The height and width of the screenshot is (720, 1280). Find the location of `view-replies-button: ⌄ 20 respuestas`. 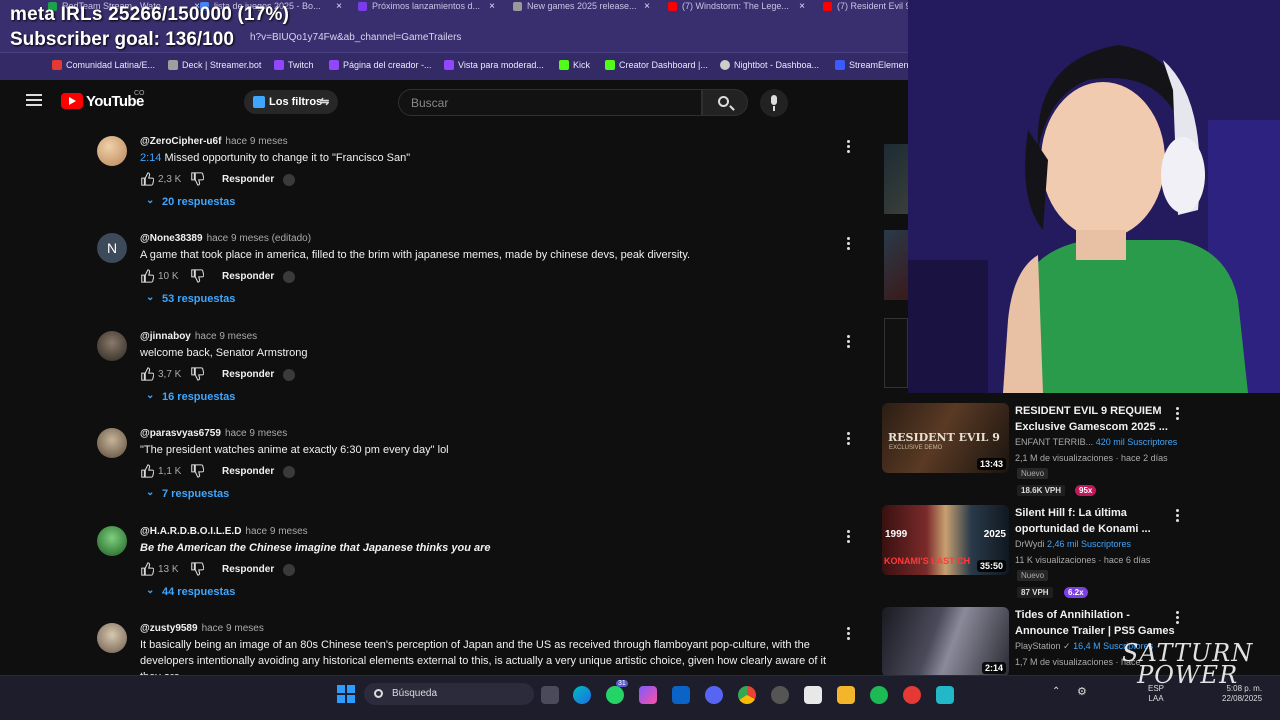

view-replies-button: ⌄ 20 respuestas is located at coordinates (187, 201).